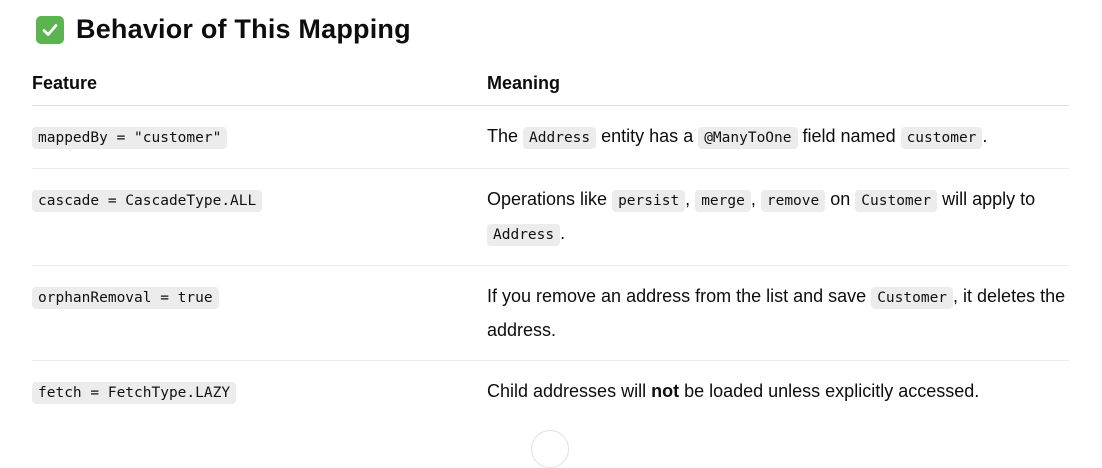 Image resolution: width=1102 pixels, height=468 pixels. I want to click on emphasis-text: not, so click(665, 391).